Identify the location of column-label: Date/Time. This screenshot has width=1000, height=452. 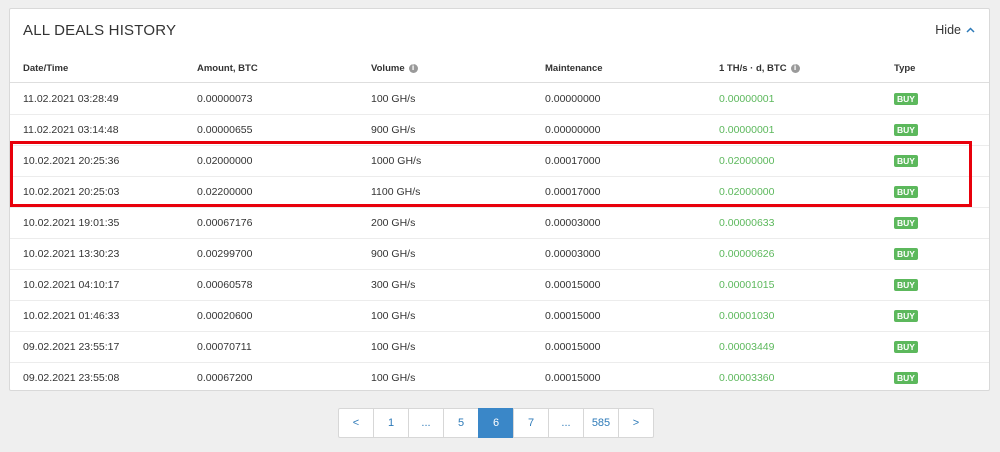
(46, 68).